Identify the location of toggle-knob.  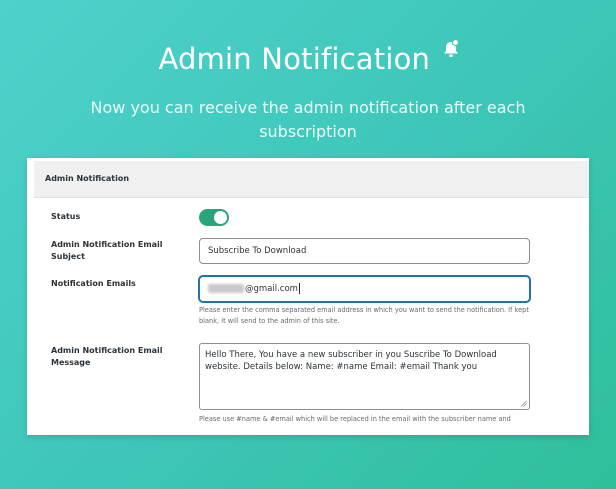
(220, 217).